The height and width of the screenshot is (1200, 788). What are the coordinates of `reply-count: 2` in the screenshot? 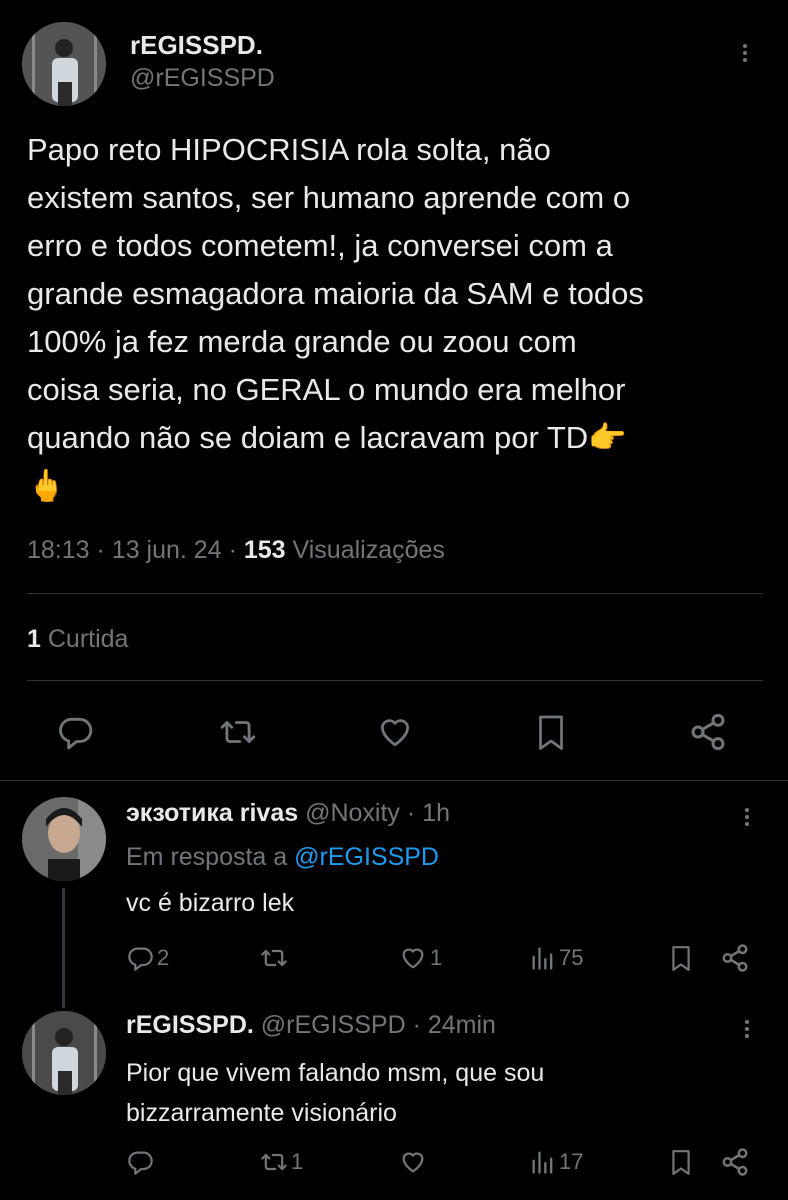 It's located at (163, 957).